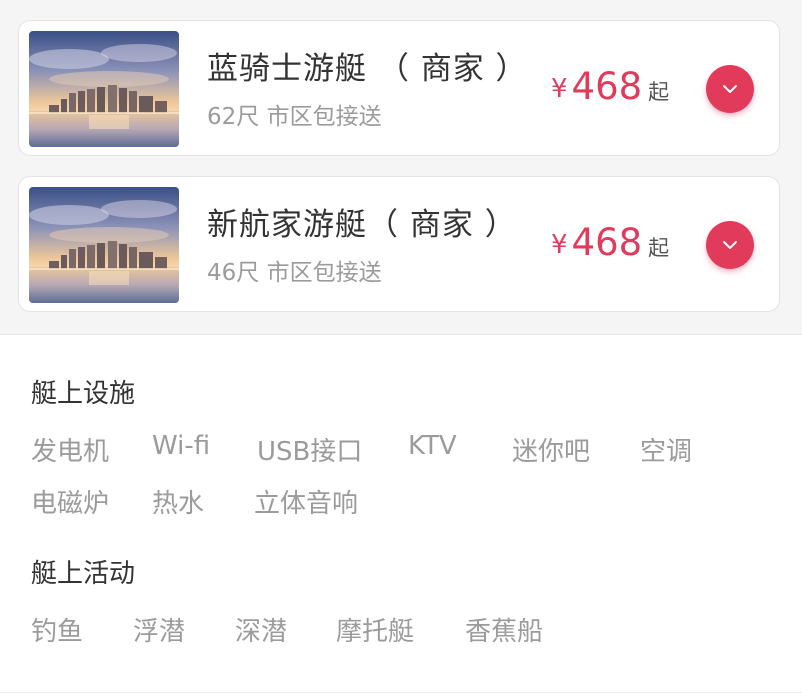 Image resolution: width=802 pixels, height=697 pixels. What do you see at coordinates (70, 504) in the screenshot?
I see `facility-tag: 电磁炉` at bounding box center [70, 504].